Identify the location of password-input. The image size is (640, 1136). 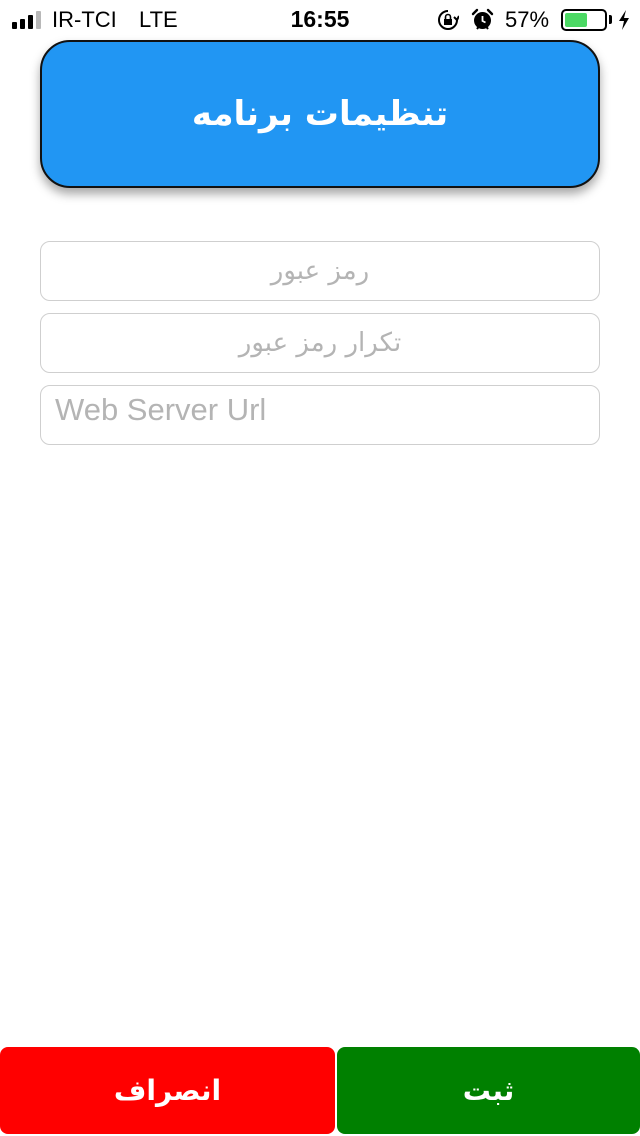
(320, 271).